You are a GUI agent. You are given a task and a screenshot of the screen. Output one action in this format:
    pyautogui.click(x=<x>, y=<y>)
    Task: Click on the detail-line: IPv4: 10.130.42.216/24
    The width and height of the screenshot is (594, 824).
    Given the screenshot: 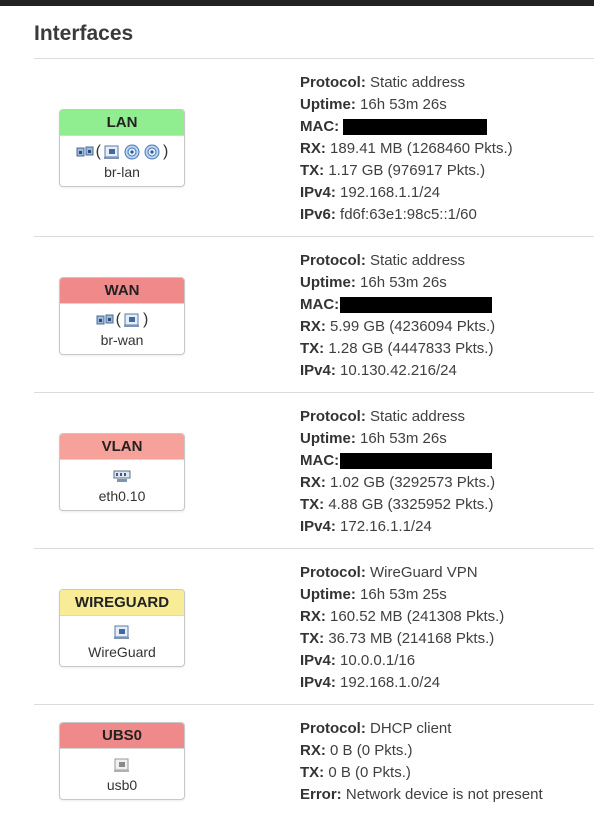 What is the action you would take?
    pyautogui.click(x=378, y=370)
    